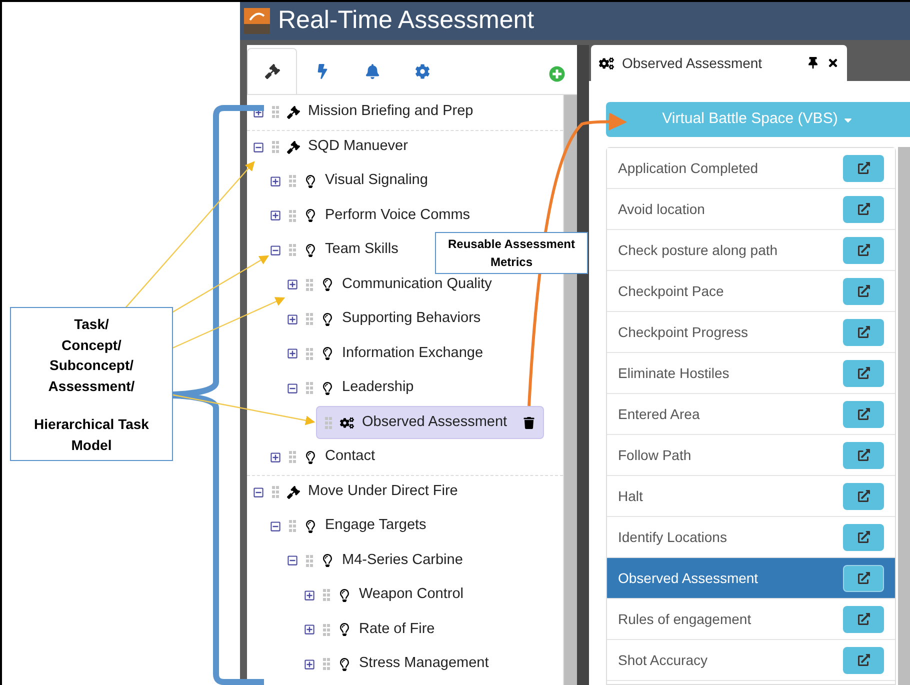 Image resolution: width=910 pixels, height=685 pixels. Describe the element at coordinates (833, 63) in the screenshot. I see `close-icon` at that location.